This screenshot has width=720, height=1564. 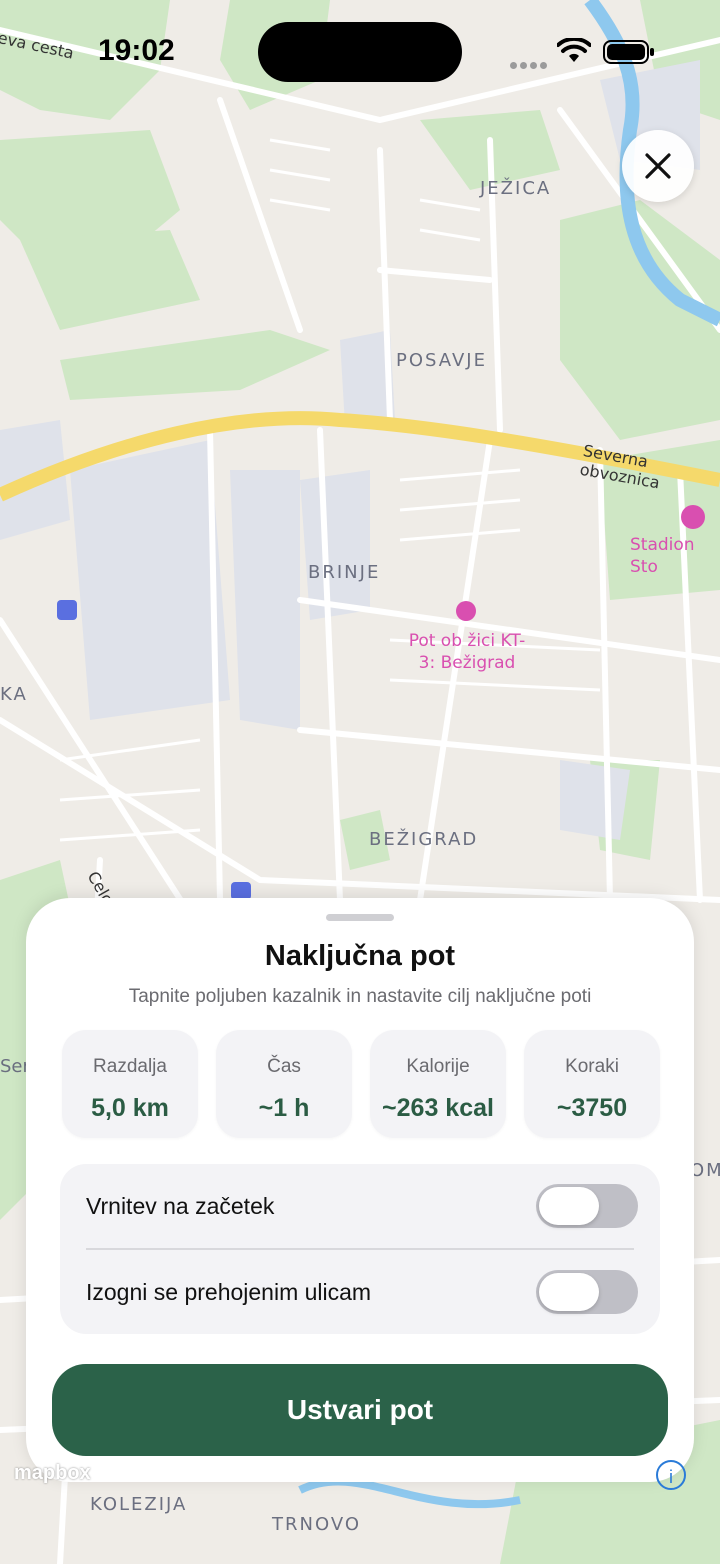 I want to click on district-label: KOLEZIJA, so click(x=139, y=1504).